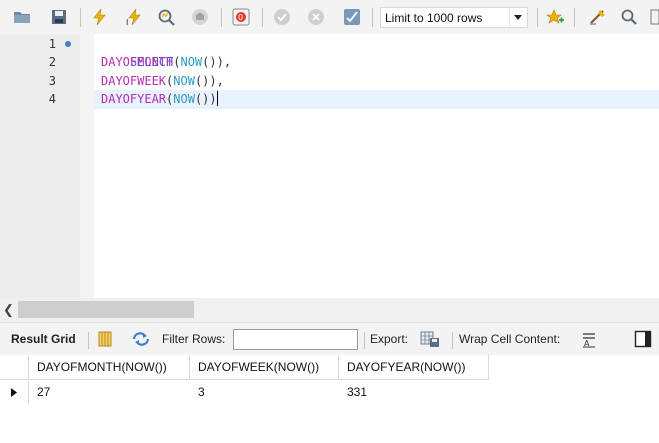 This screenshot has width=659, height=443. What do you see at coordinates (376, 52) in the screenshot?
I see `code-line: SELECT` at bounding box center [376, 52].